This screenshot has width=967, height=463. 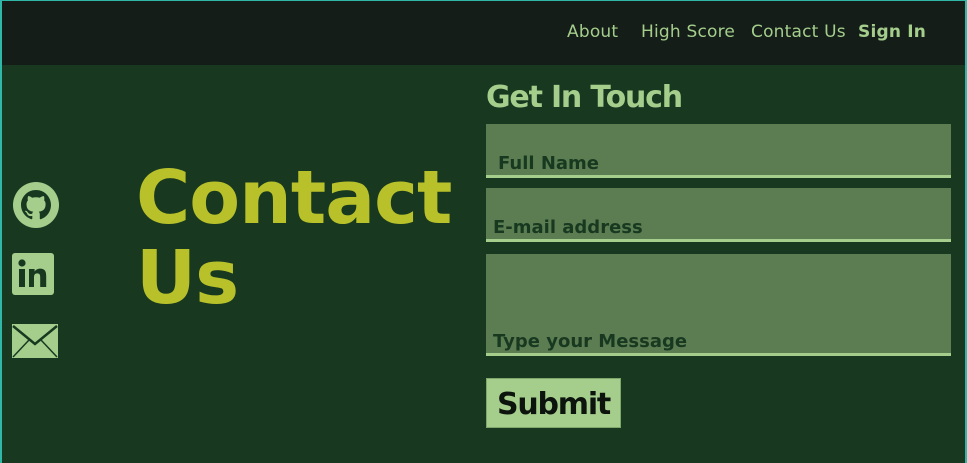 I want to click on nav-contact-us-link: Contact Us, so click(x=798, y=32).